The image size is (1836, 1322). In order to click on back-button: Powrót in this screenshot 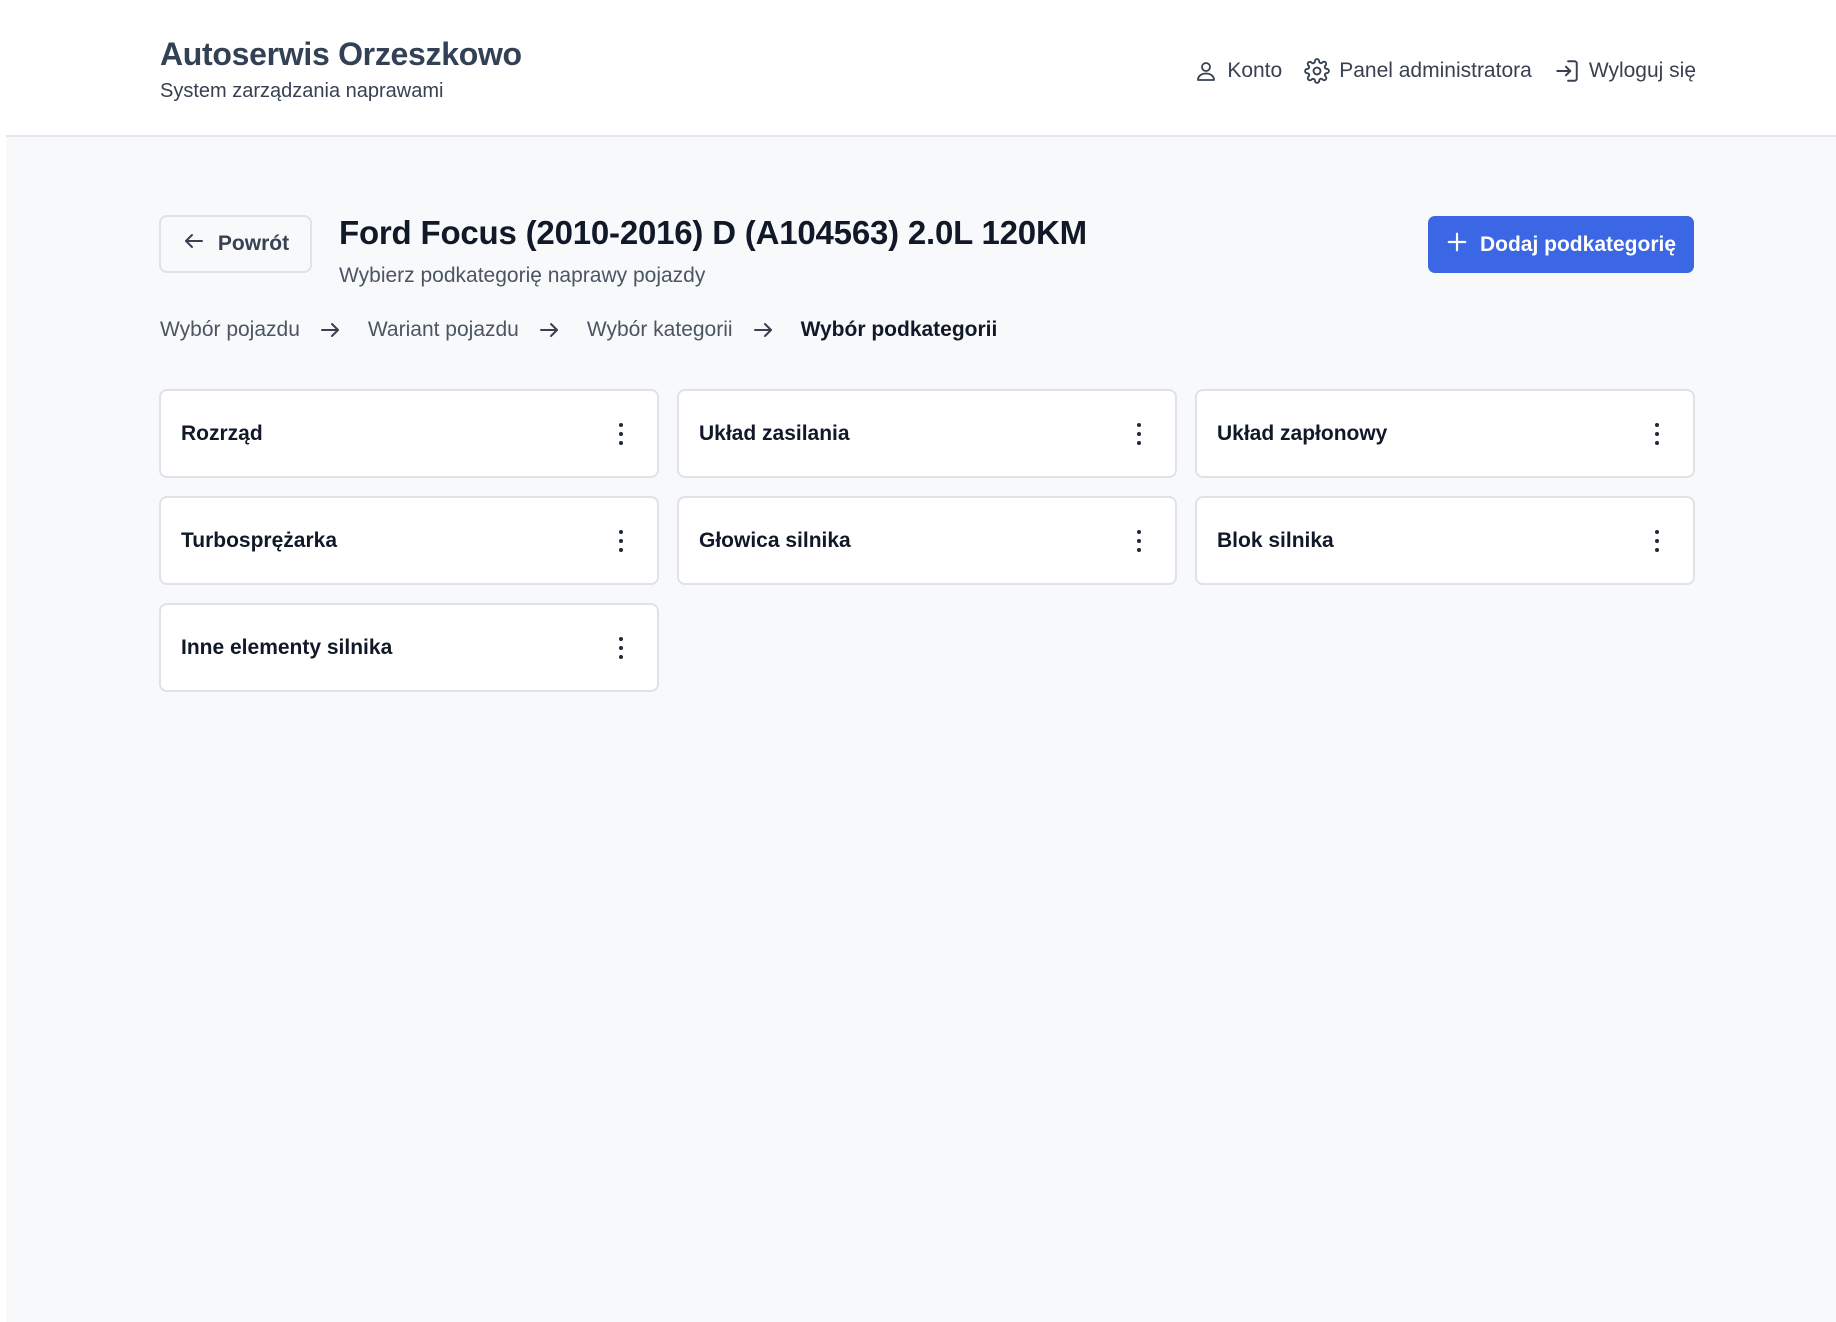, I will do `click(235, 244)`.